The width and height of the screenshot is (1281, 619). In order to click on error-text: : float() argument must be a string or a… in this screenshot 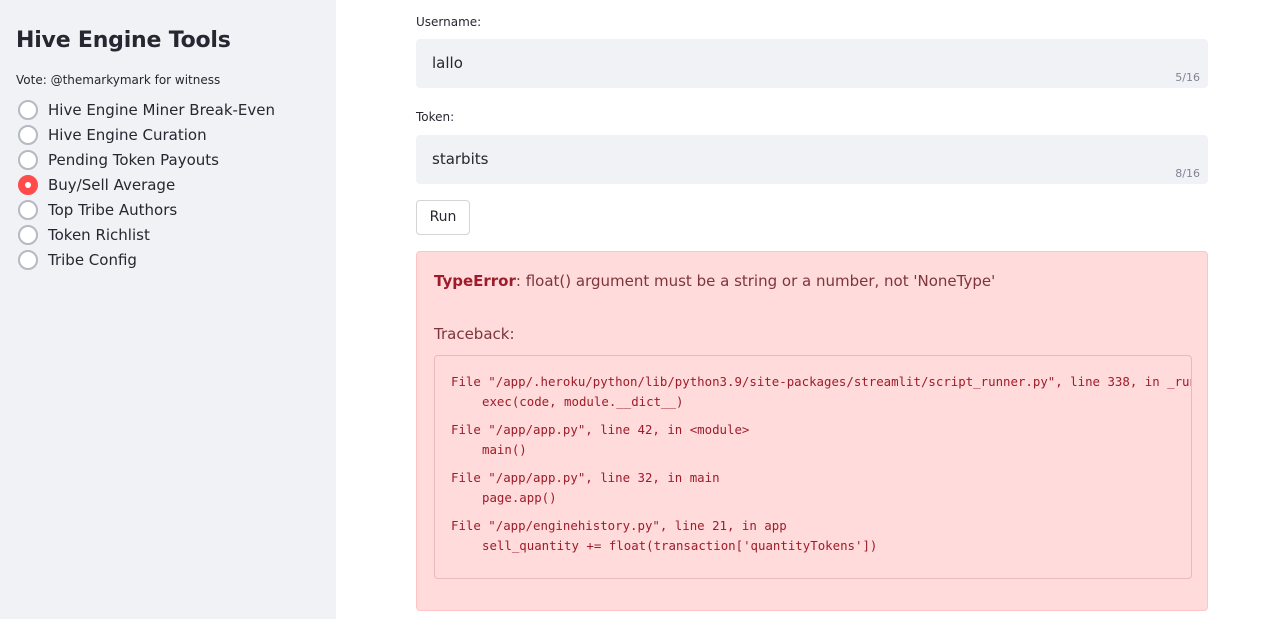, I will do `click(755, 281)`.